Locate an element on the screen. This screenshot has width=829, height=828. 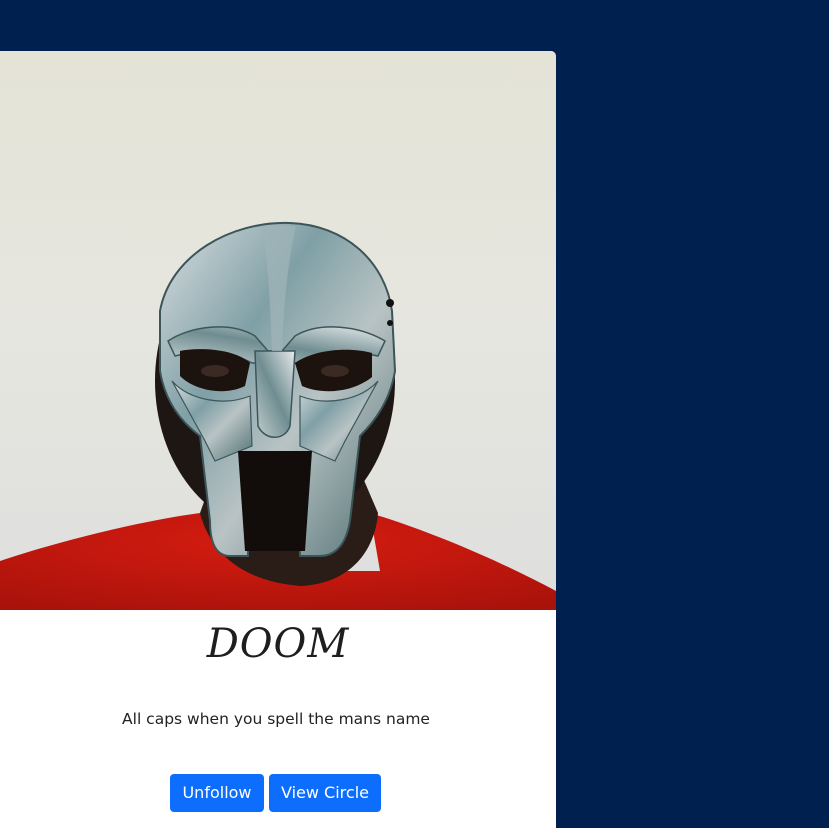
unfollow-button: Unfollow is located at coordinates (217, 793).